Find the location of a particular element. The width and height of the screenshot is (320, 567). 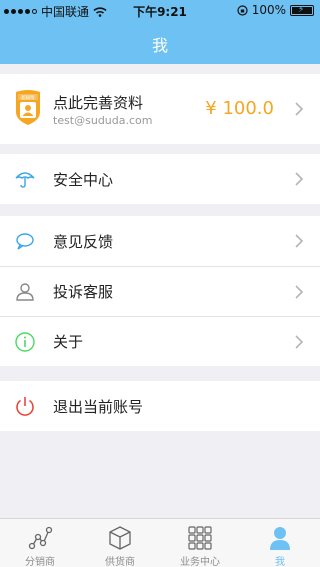

menu-item-complaint: 投诉客服 is located at coordinates (160, 291).